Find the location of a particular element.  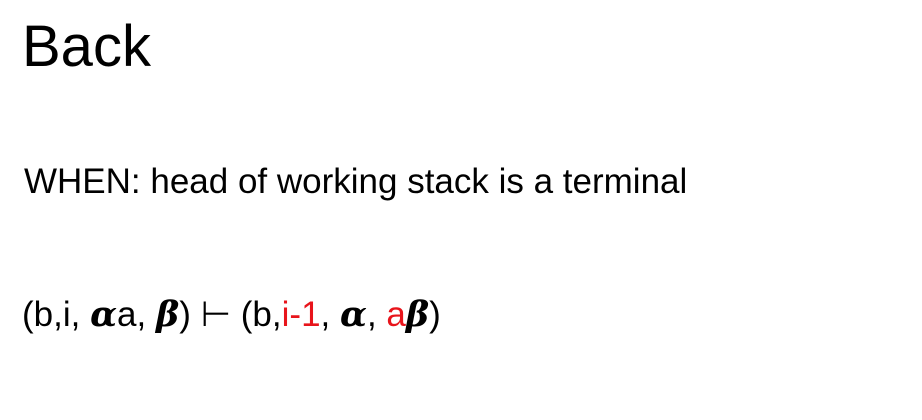

formula-rhs-sep2: , is located at coordinates (376, 314).